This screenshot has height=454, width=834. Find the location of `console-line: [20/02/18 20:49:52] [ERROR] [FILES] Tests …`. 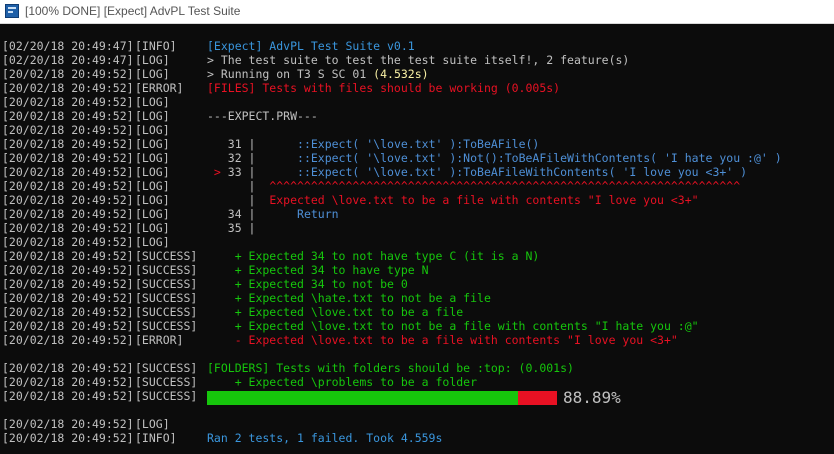

console-line: [20/02/18 20:49:52] [ERROR] [FILES] Tests … is located at coordinates (417, 88).